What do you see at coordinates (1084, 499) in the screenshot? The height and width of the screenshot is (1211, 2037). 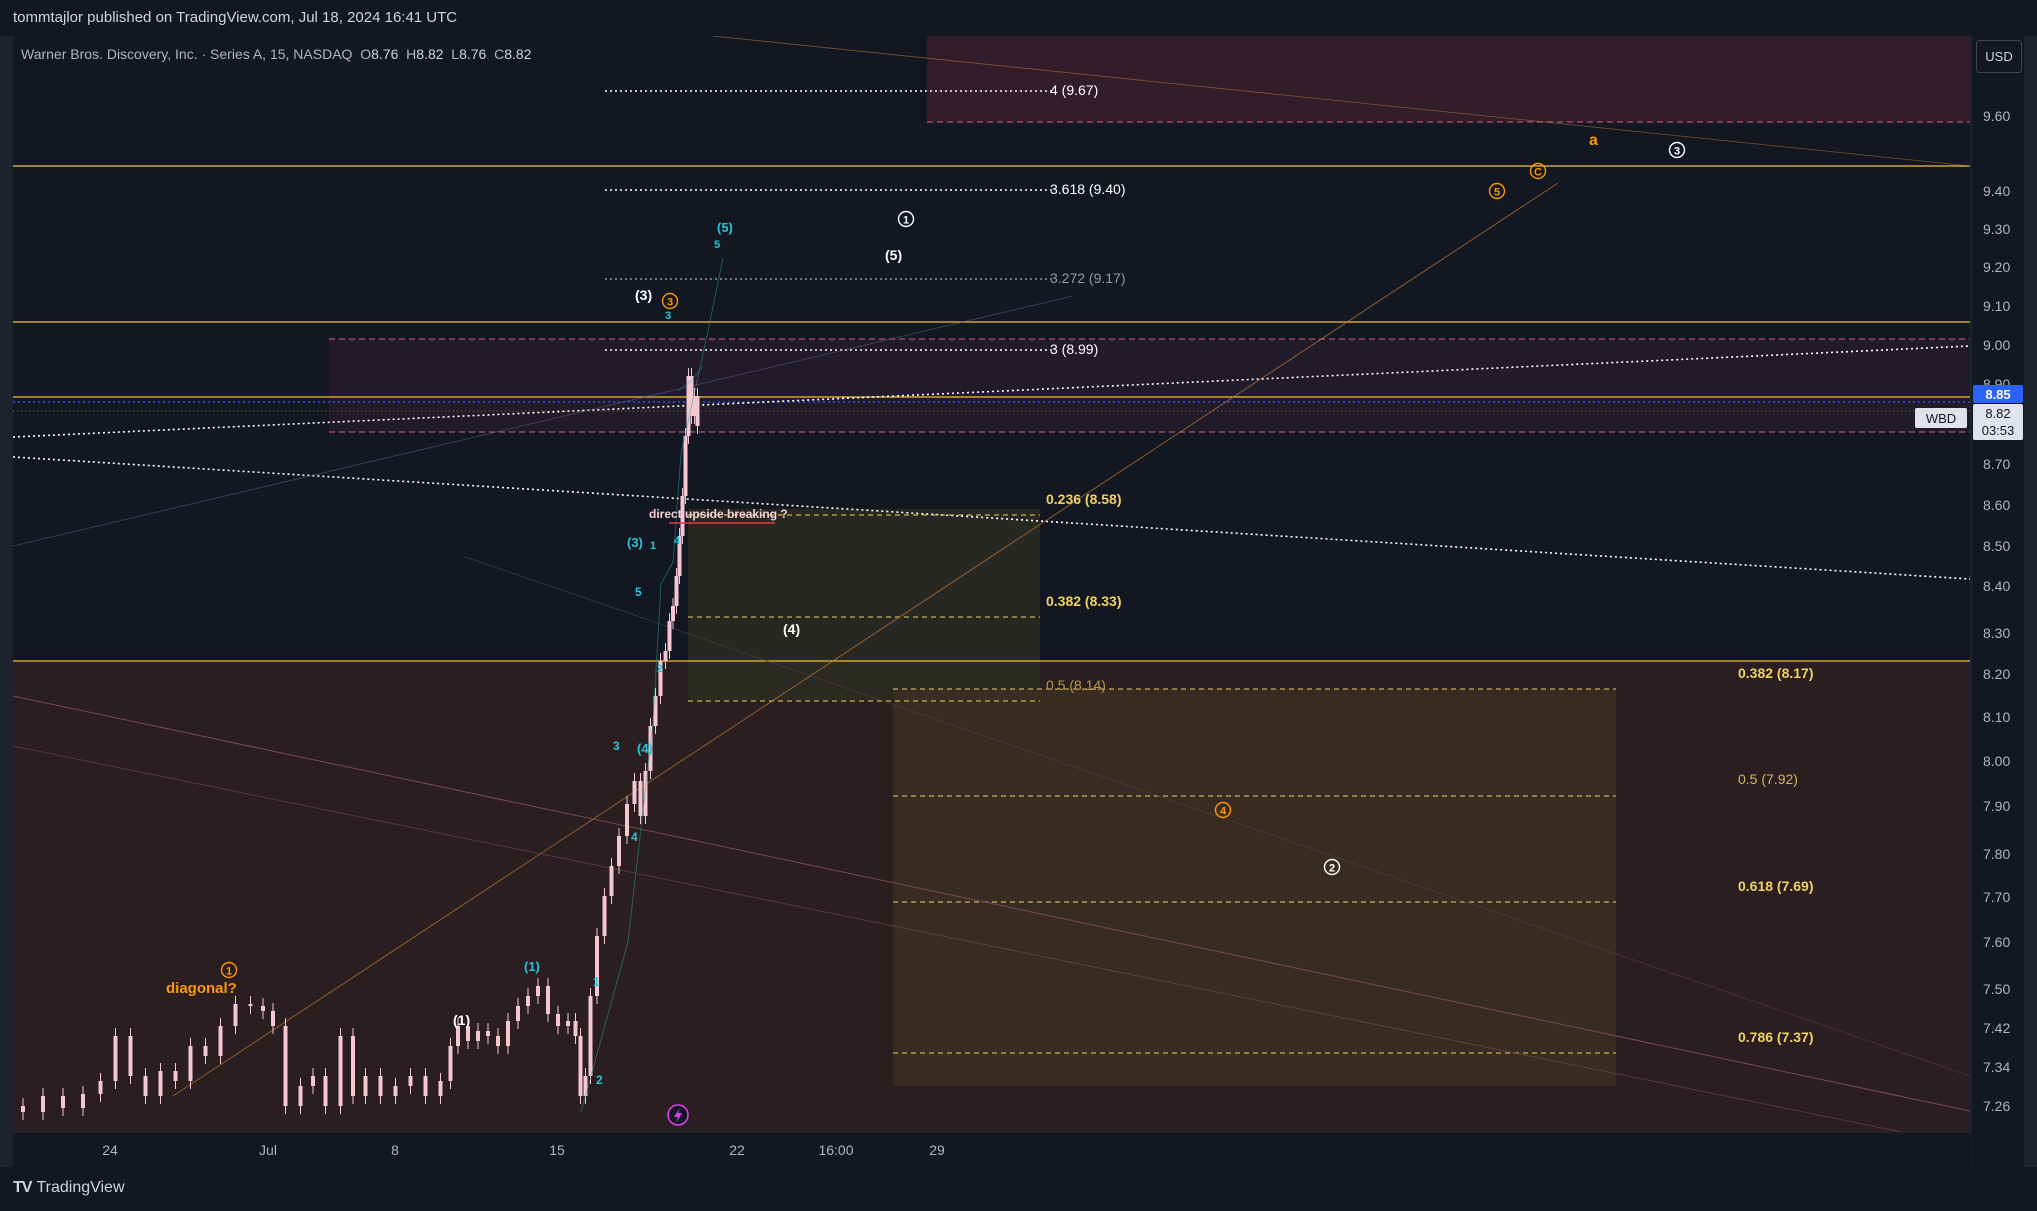 I see `fib-ret-label: 0.236 (8.58)` at bounding box center [1084, 499].